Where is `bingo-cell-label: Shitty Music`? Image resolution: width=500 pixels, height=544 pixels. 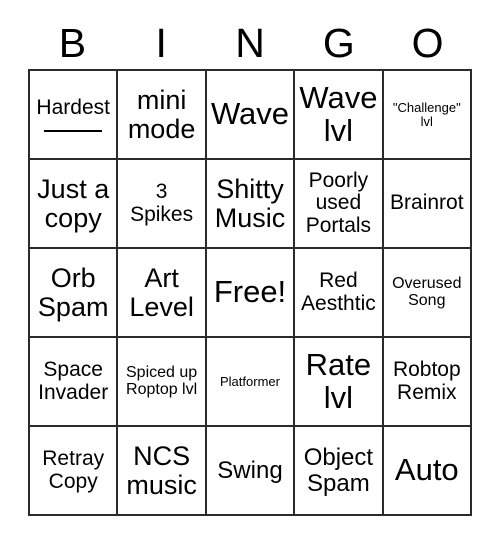
bingo-cell-label: Shitty Music is located at coordinates (250, 203).